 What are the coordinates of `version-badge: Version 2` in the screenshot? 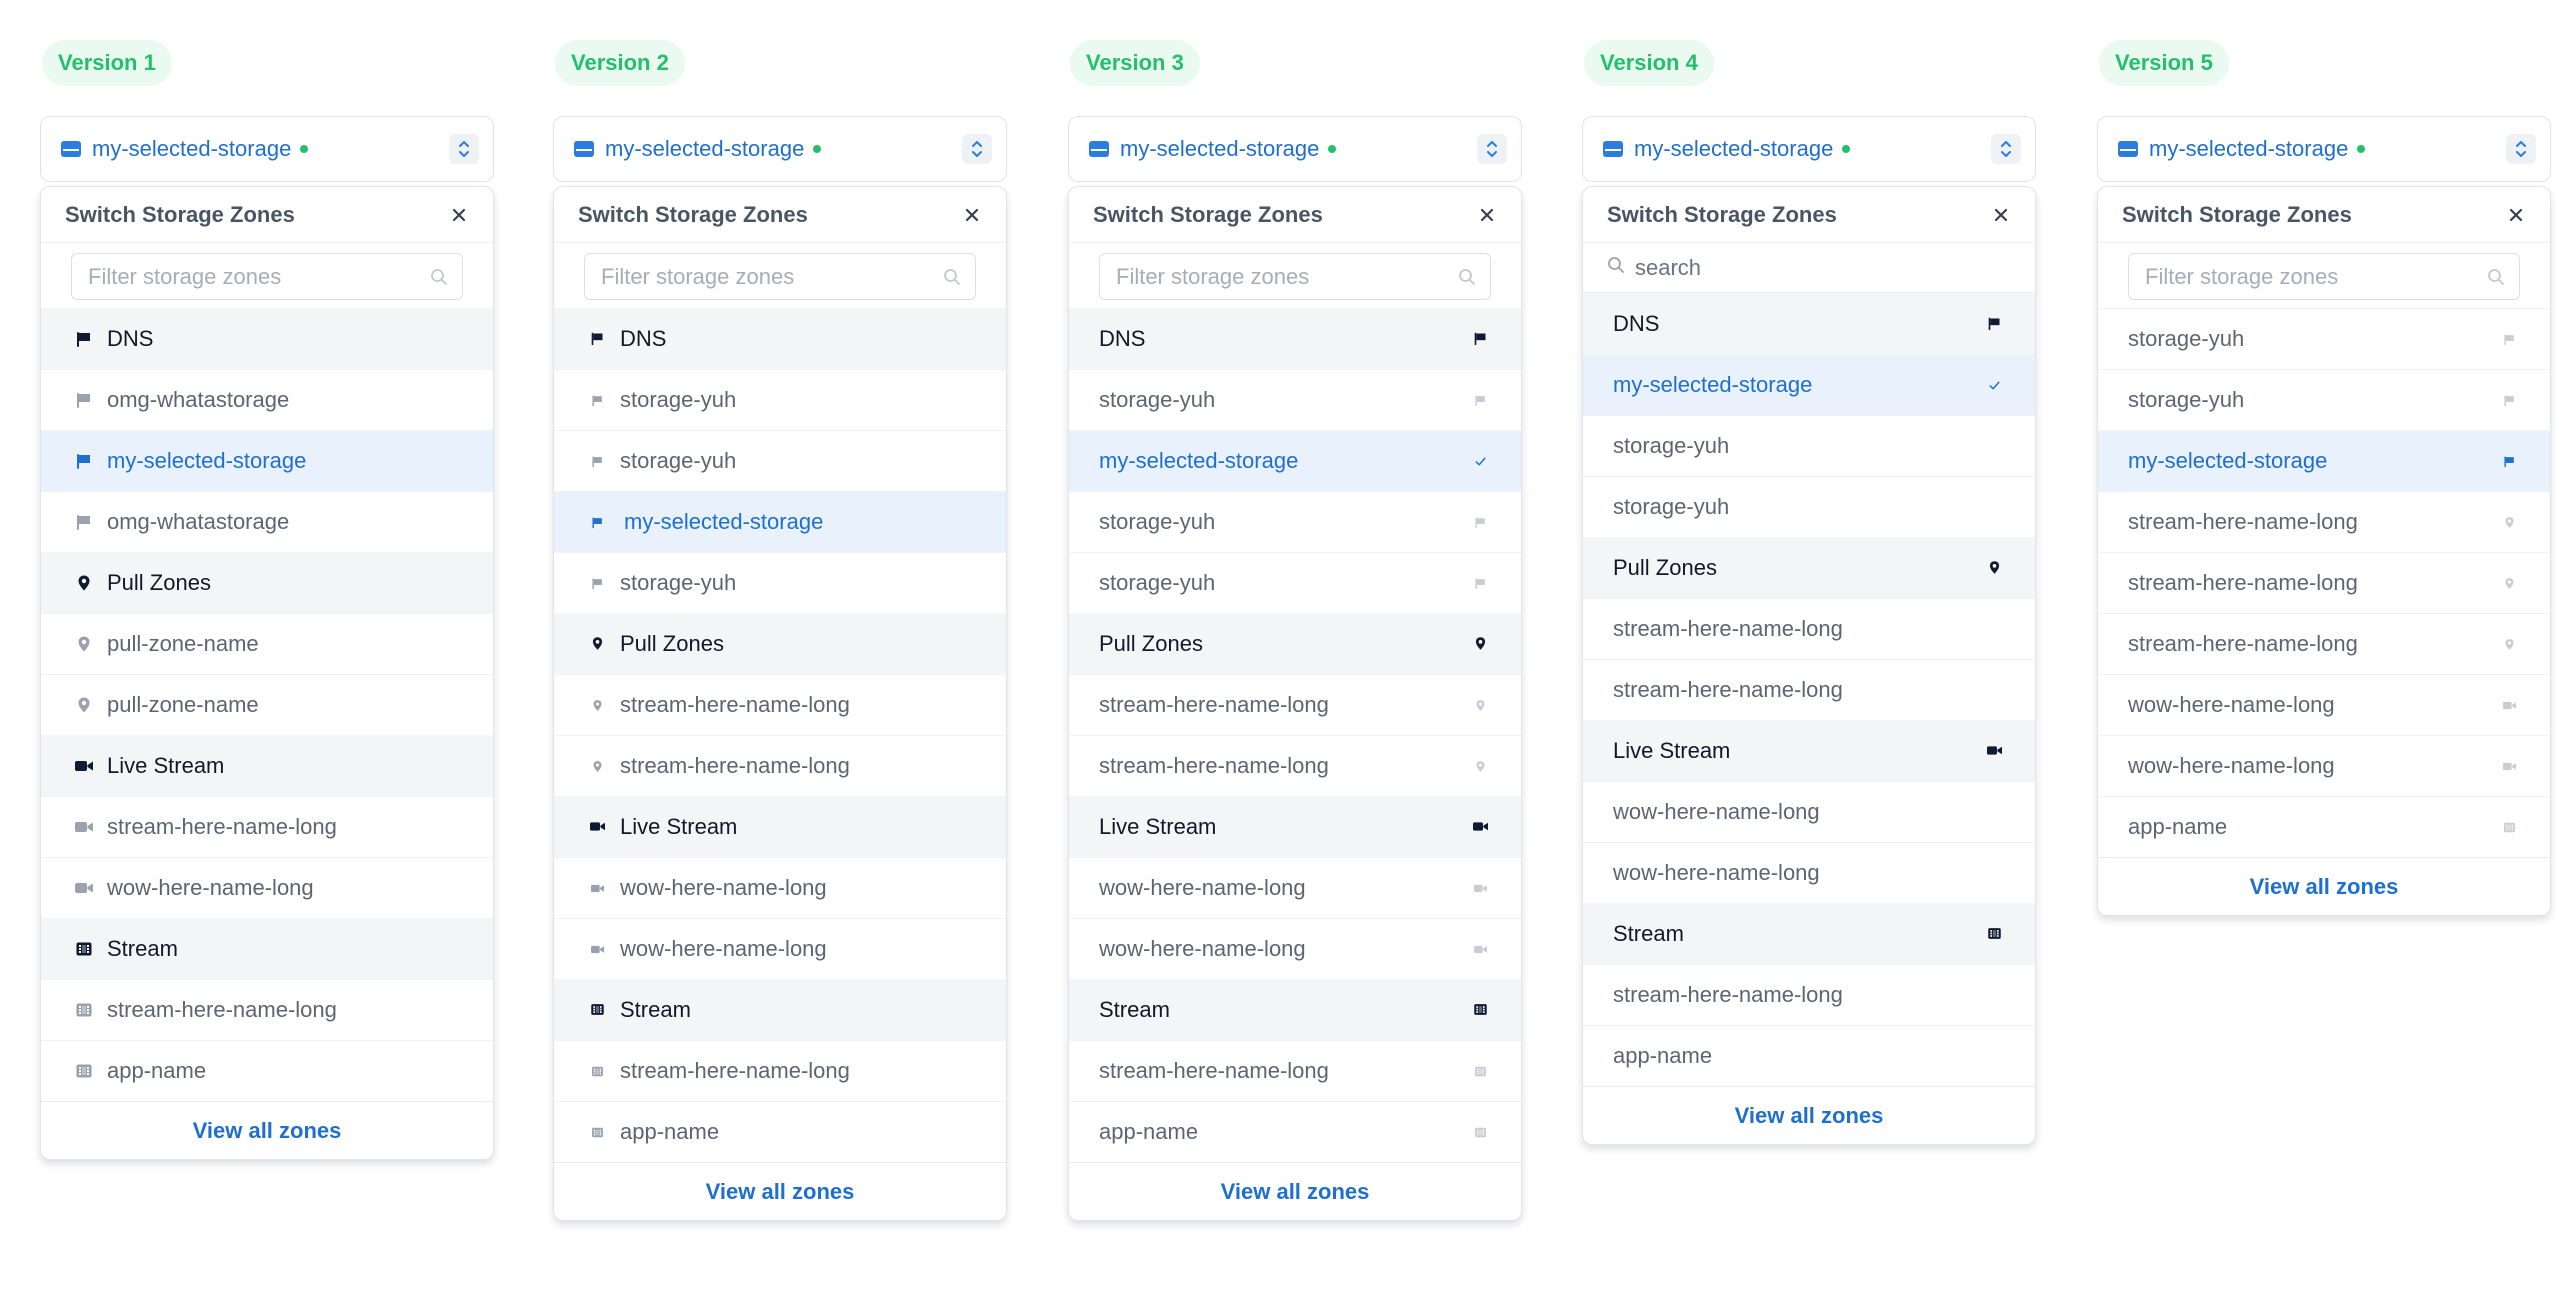 It's located at (620, 63).